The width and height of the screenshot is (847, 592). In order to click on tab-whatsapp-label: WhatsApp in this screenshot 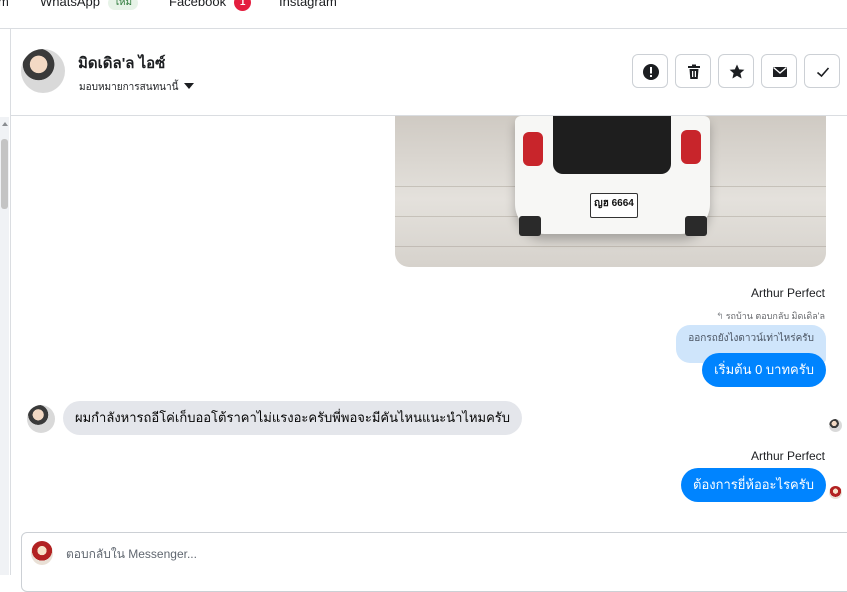, I will do `click(70, 4)`.